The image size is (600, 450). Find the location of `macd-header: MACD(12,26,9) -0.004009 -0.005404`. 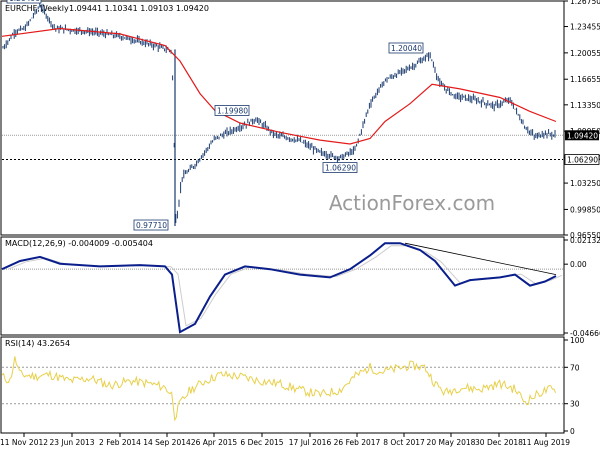

macd-header: MACD(12,26,9) -0.004009 -0.005404 is located at coordinates (79, 243).